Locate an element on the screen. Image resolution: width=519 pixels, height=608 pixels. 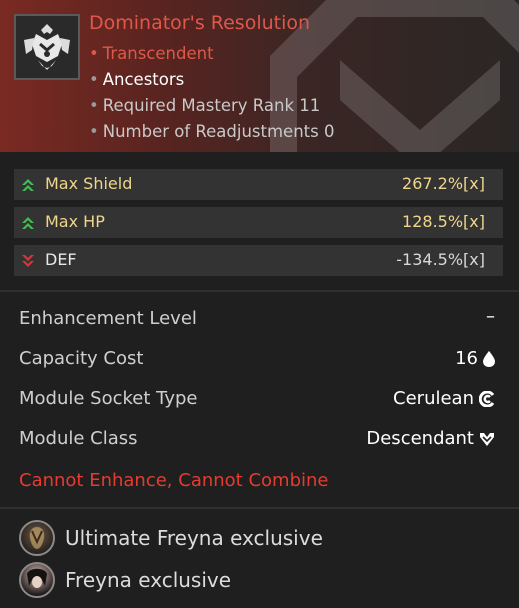
enhancement-level-value: – is located at coordinates (490, 316).